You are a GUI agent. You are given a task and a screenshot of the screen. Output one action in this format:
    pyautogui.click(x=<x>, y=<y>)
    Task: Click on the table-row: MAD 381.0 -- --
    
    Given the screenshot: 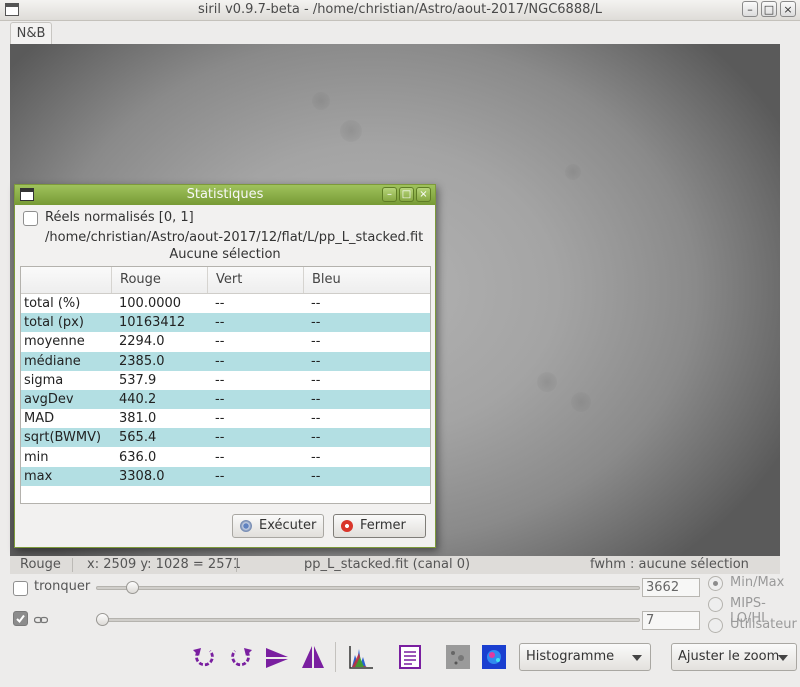 What is the action you would take?
    pyautogui.click(x=225, y=418)
    